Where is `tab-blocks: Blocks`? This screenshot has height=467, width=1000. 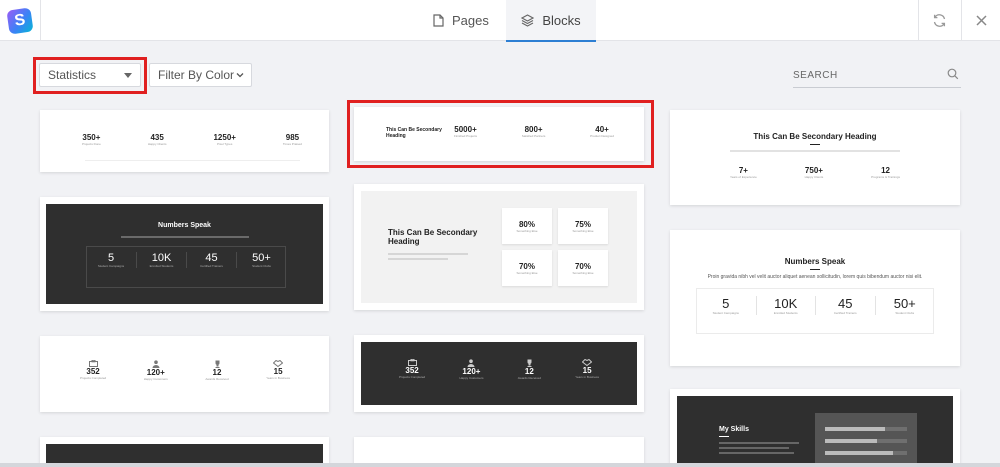
tab-blocks: Blocks is located at coordinates (551, 21).